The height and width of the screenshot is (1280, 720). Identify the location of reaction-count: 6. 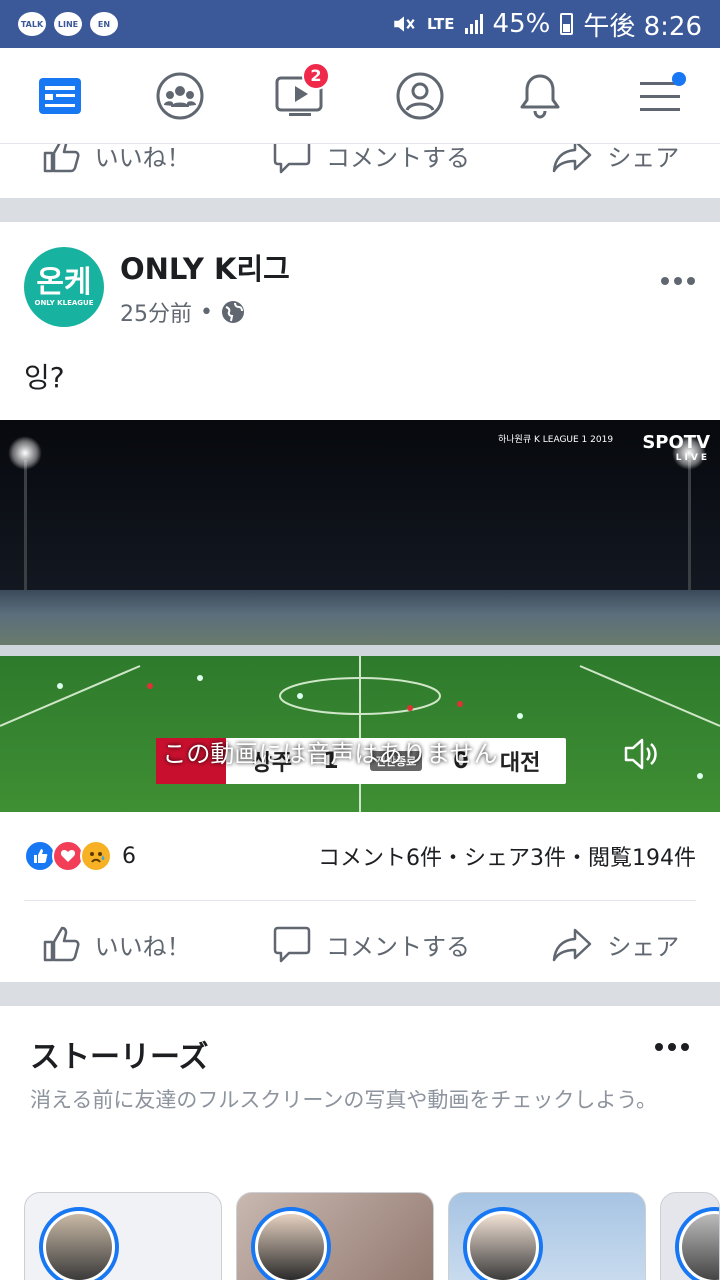
(129, 856).